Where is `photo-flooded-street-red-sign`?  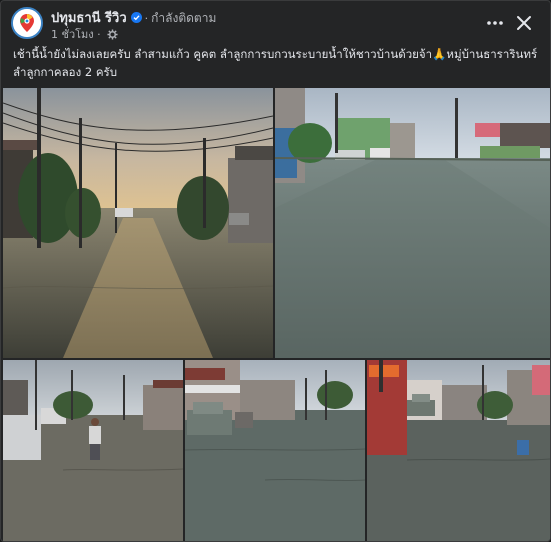 photo-flooded-street-red-sign is located at coordinates (458, 450).